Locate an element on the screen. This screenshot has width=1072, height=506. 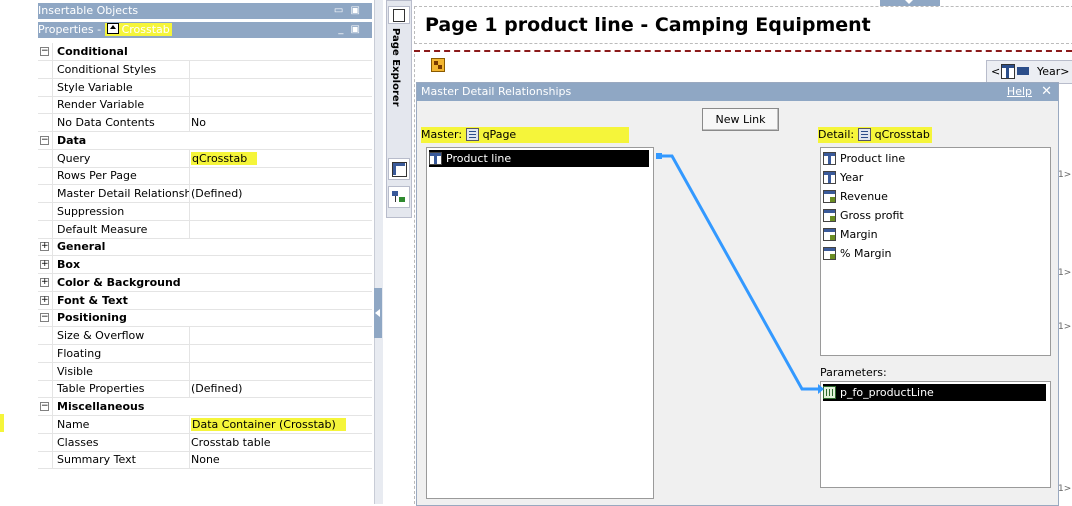
link-line is located at coordinates (740, 272).